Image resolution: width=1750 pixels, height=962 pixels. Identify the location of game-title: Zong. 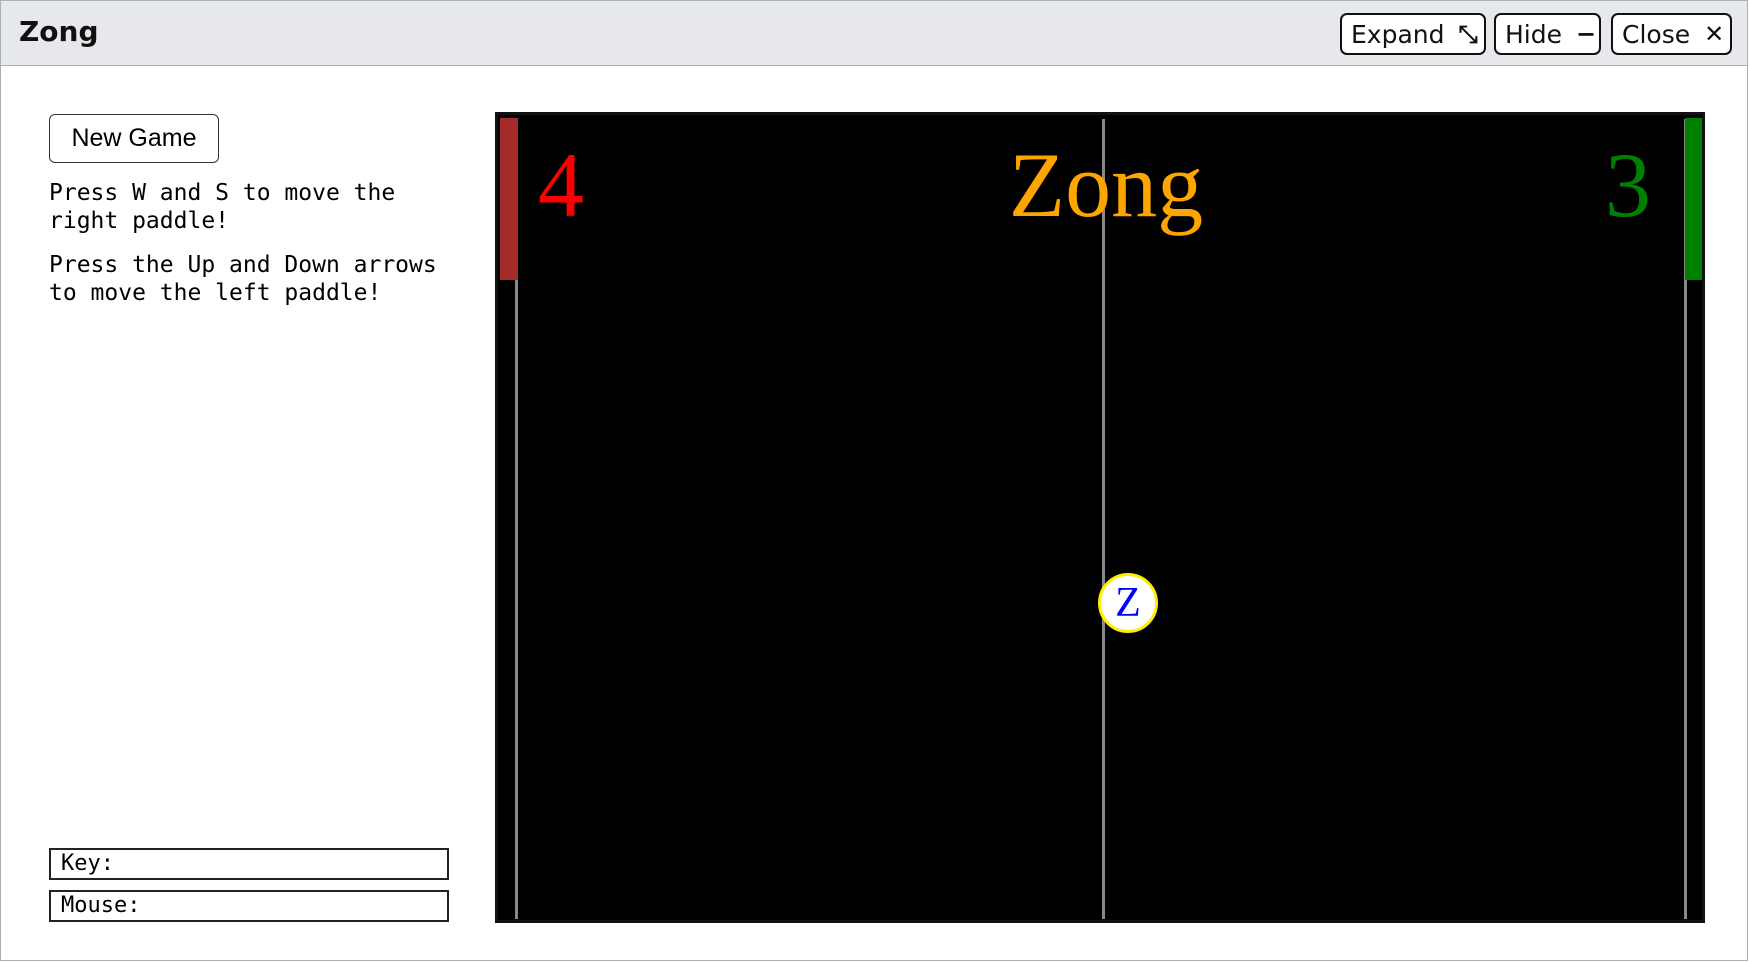
(1106, 185).